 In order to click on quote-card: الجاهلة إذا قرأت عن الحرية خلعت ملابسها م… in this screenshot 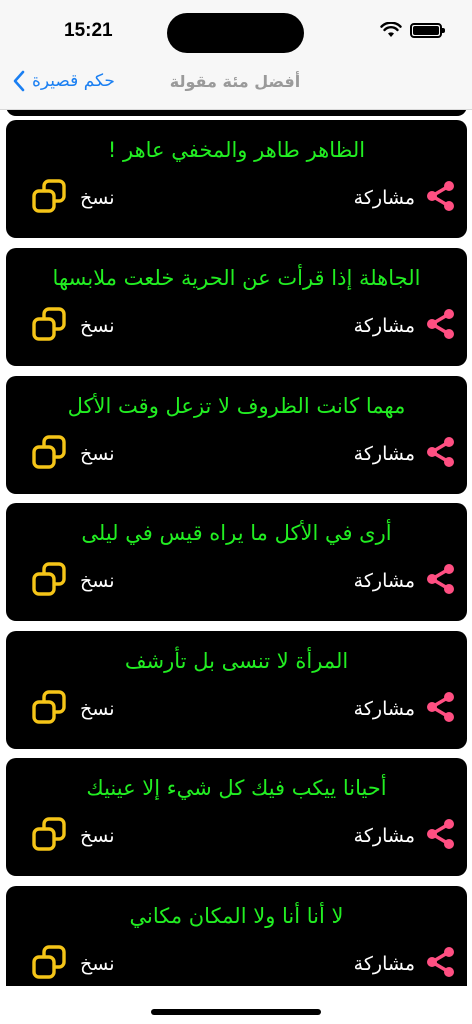, I will do `click(236, 307)`.